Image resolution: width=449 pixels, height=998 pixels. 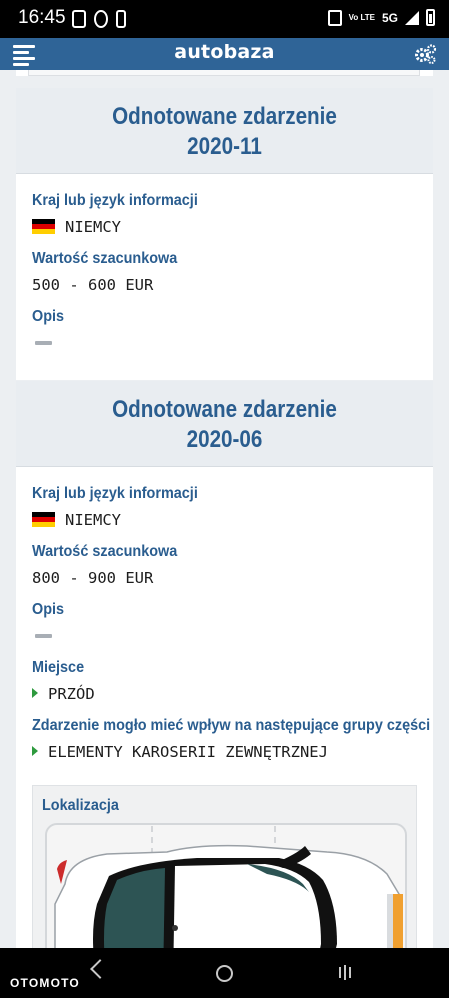 I want to click on recent-apps-icon, so click(x=345, y=972).